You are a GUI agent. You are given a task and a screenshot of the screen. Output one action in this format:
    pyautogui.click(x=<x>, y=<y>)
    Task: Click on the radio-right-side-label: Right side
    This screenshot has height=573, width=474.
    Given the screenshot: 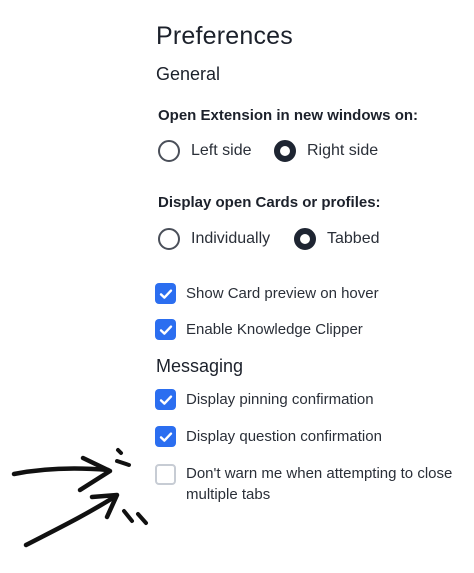 What is the action you would take?
    pyautogui.click(x=343, y=150)
    